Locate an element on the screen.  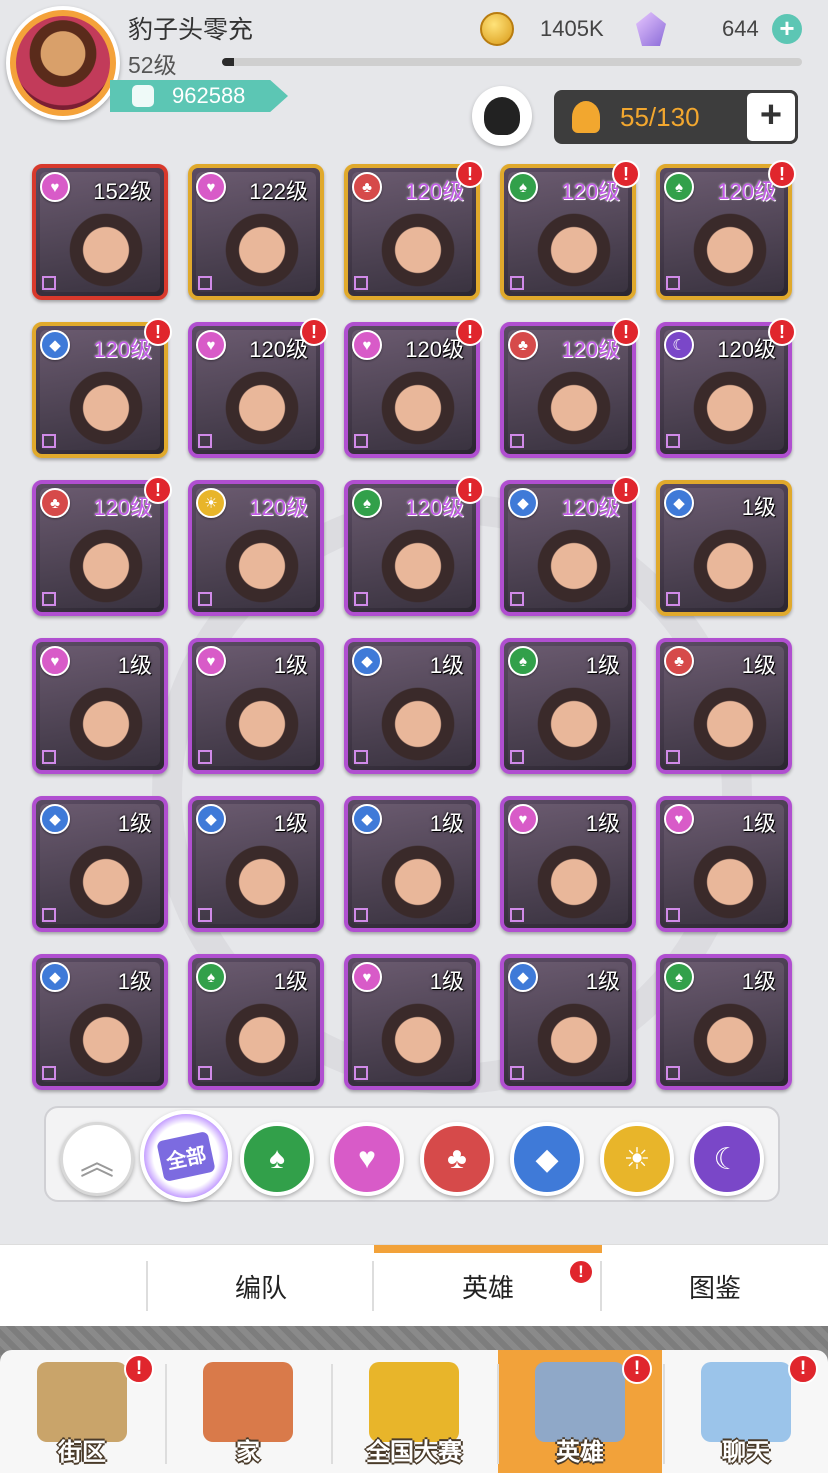
hero-card: ♥ 122级 is located at coordinates (256, 232).